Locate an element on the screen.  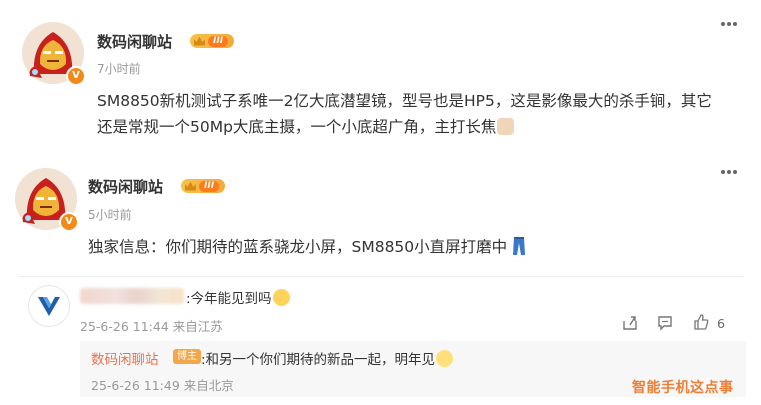
commenter-avatar is located at coordinates (49, 306).